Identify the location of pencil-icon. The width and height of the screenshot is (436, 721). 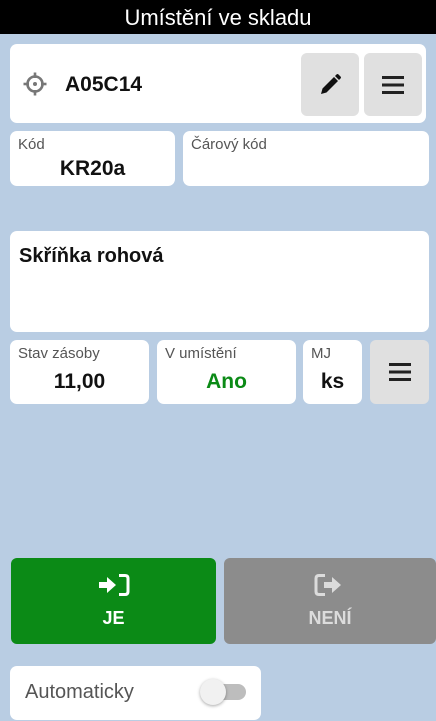
(331, 83).